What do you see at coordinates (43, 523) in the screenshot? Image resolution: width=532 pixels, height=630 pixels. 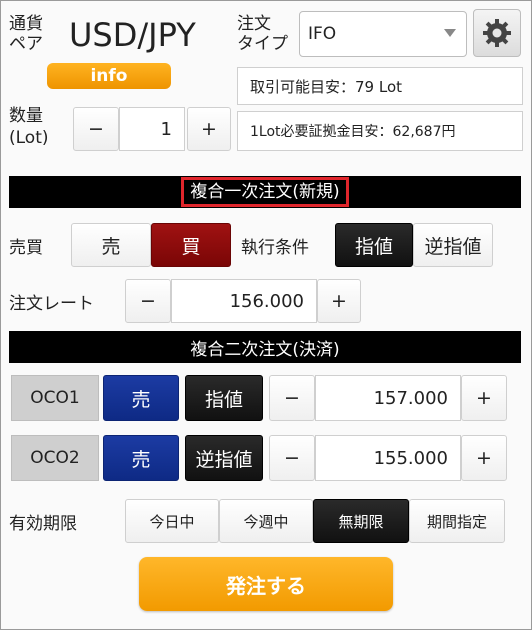 I see `expiry-label: 有効期限` at bounding box center [43, 523].